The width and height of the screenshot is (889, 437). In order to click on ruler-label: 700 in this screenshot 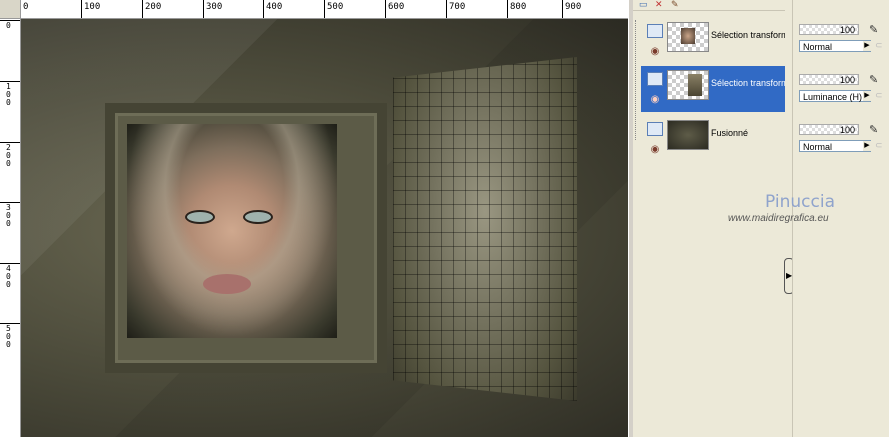, I will do `click(457, 7)`.